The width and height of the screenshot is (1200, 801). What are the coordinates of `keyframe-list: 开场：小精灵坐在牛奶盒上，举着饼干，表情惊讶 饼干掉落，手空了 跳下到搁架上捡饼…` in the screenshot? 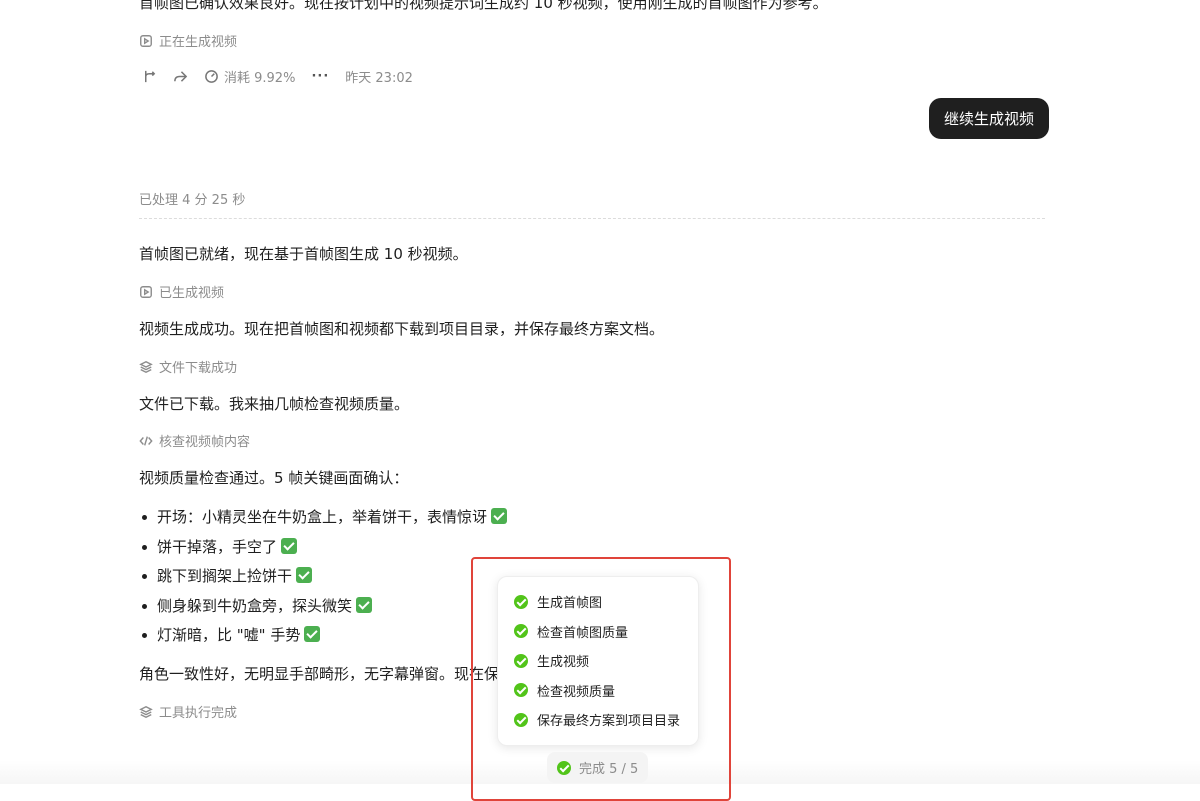 It's located at (323, 580).